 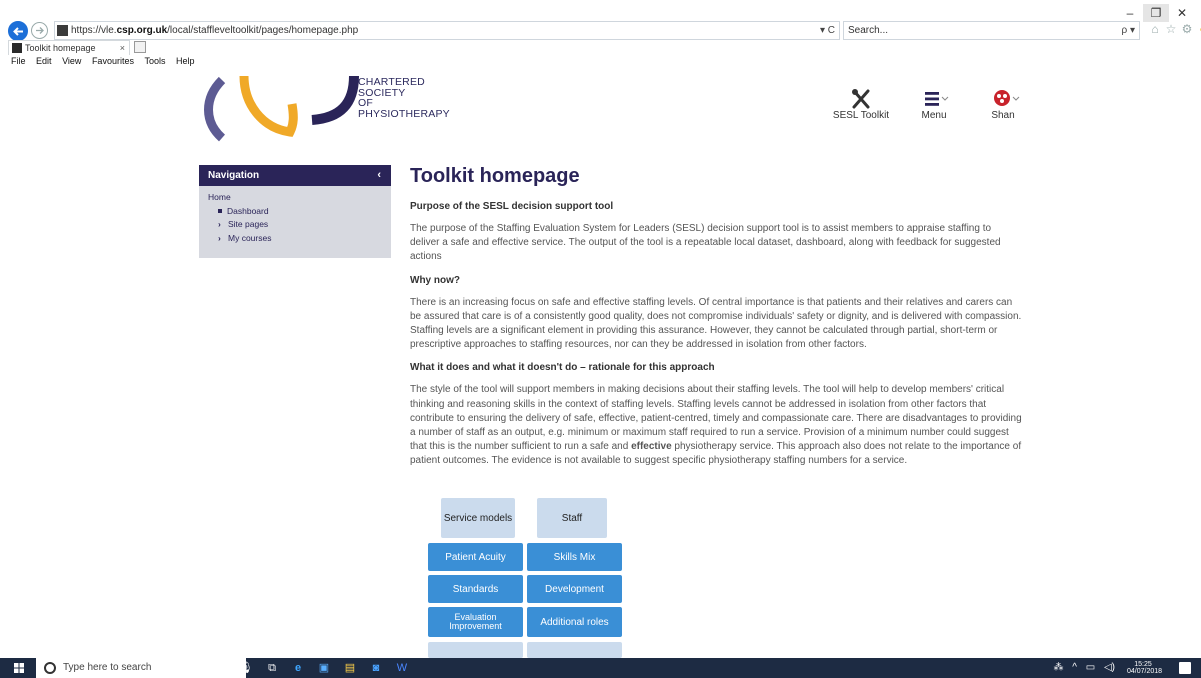 What do you see at coordinates (1090, 667) in the screenshot?
I see `network-icon: ▭` at bounding box center [1090, 667].